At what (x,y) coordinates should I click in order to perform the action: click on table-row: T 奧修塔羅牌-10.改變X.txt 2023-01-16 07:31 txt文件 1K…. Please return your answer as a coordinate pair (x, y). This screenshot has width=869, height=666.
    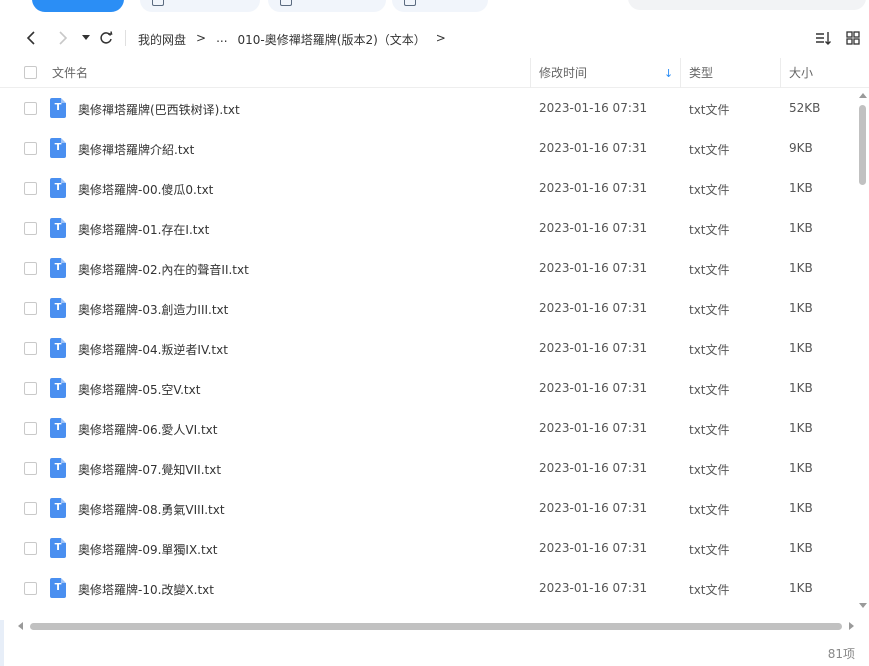
    Looking at the image, I should click on (427, 589).